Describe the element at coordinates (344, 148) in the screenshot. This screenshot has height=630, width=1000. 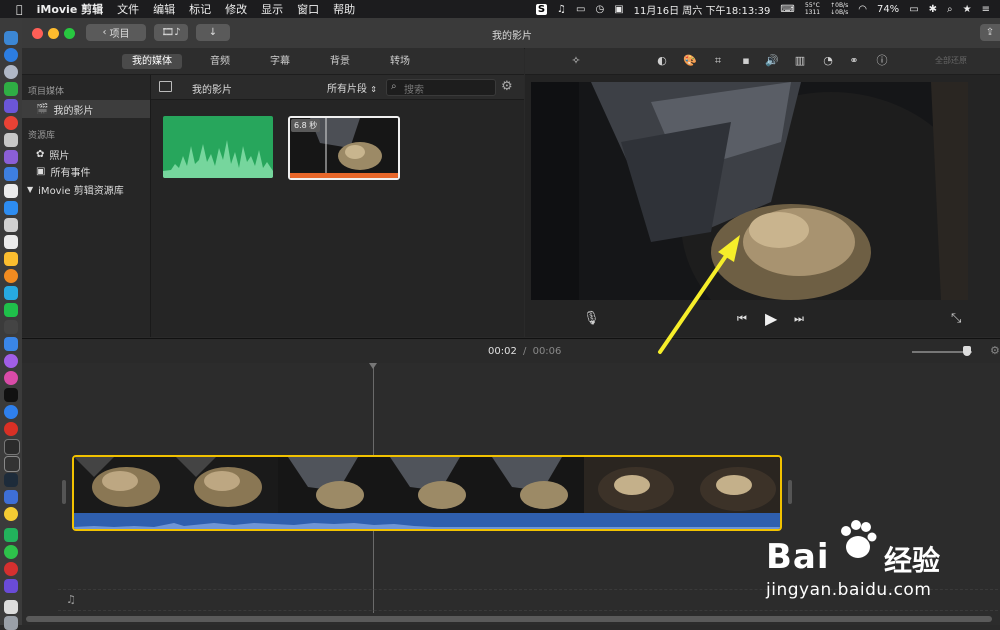
I see `video-clip-thumbnail: 6.8 秒` at that location.